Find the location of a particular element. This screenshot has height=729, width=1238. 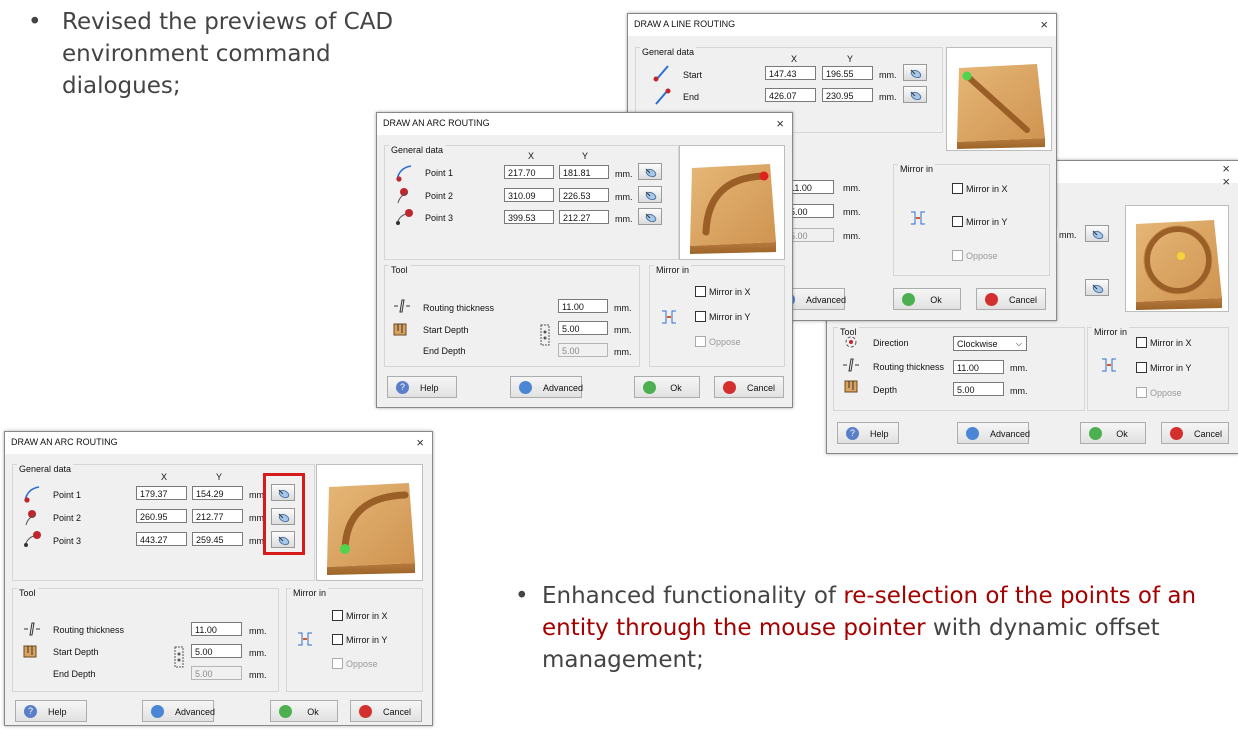

cancel-icon is located at coordinates (991, 299).